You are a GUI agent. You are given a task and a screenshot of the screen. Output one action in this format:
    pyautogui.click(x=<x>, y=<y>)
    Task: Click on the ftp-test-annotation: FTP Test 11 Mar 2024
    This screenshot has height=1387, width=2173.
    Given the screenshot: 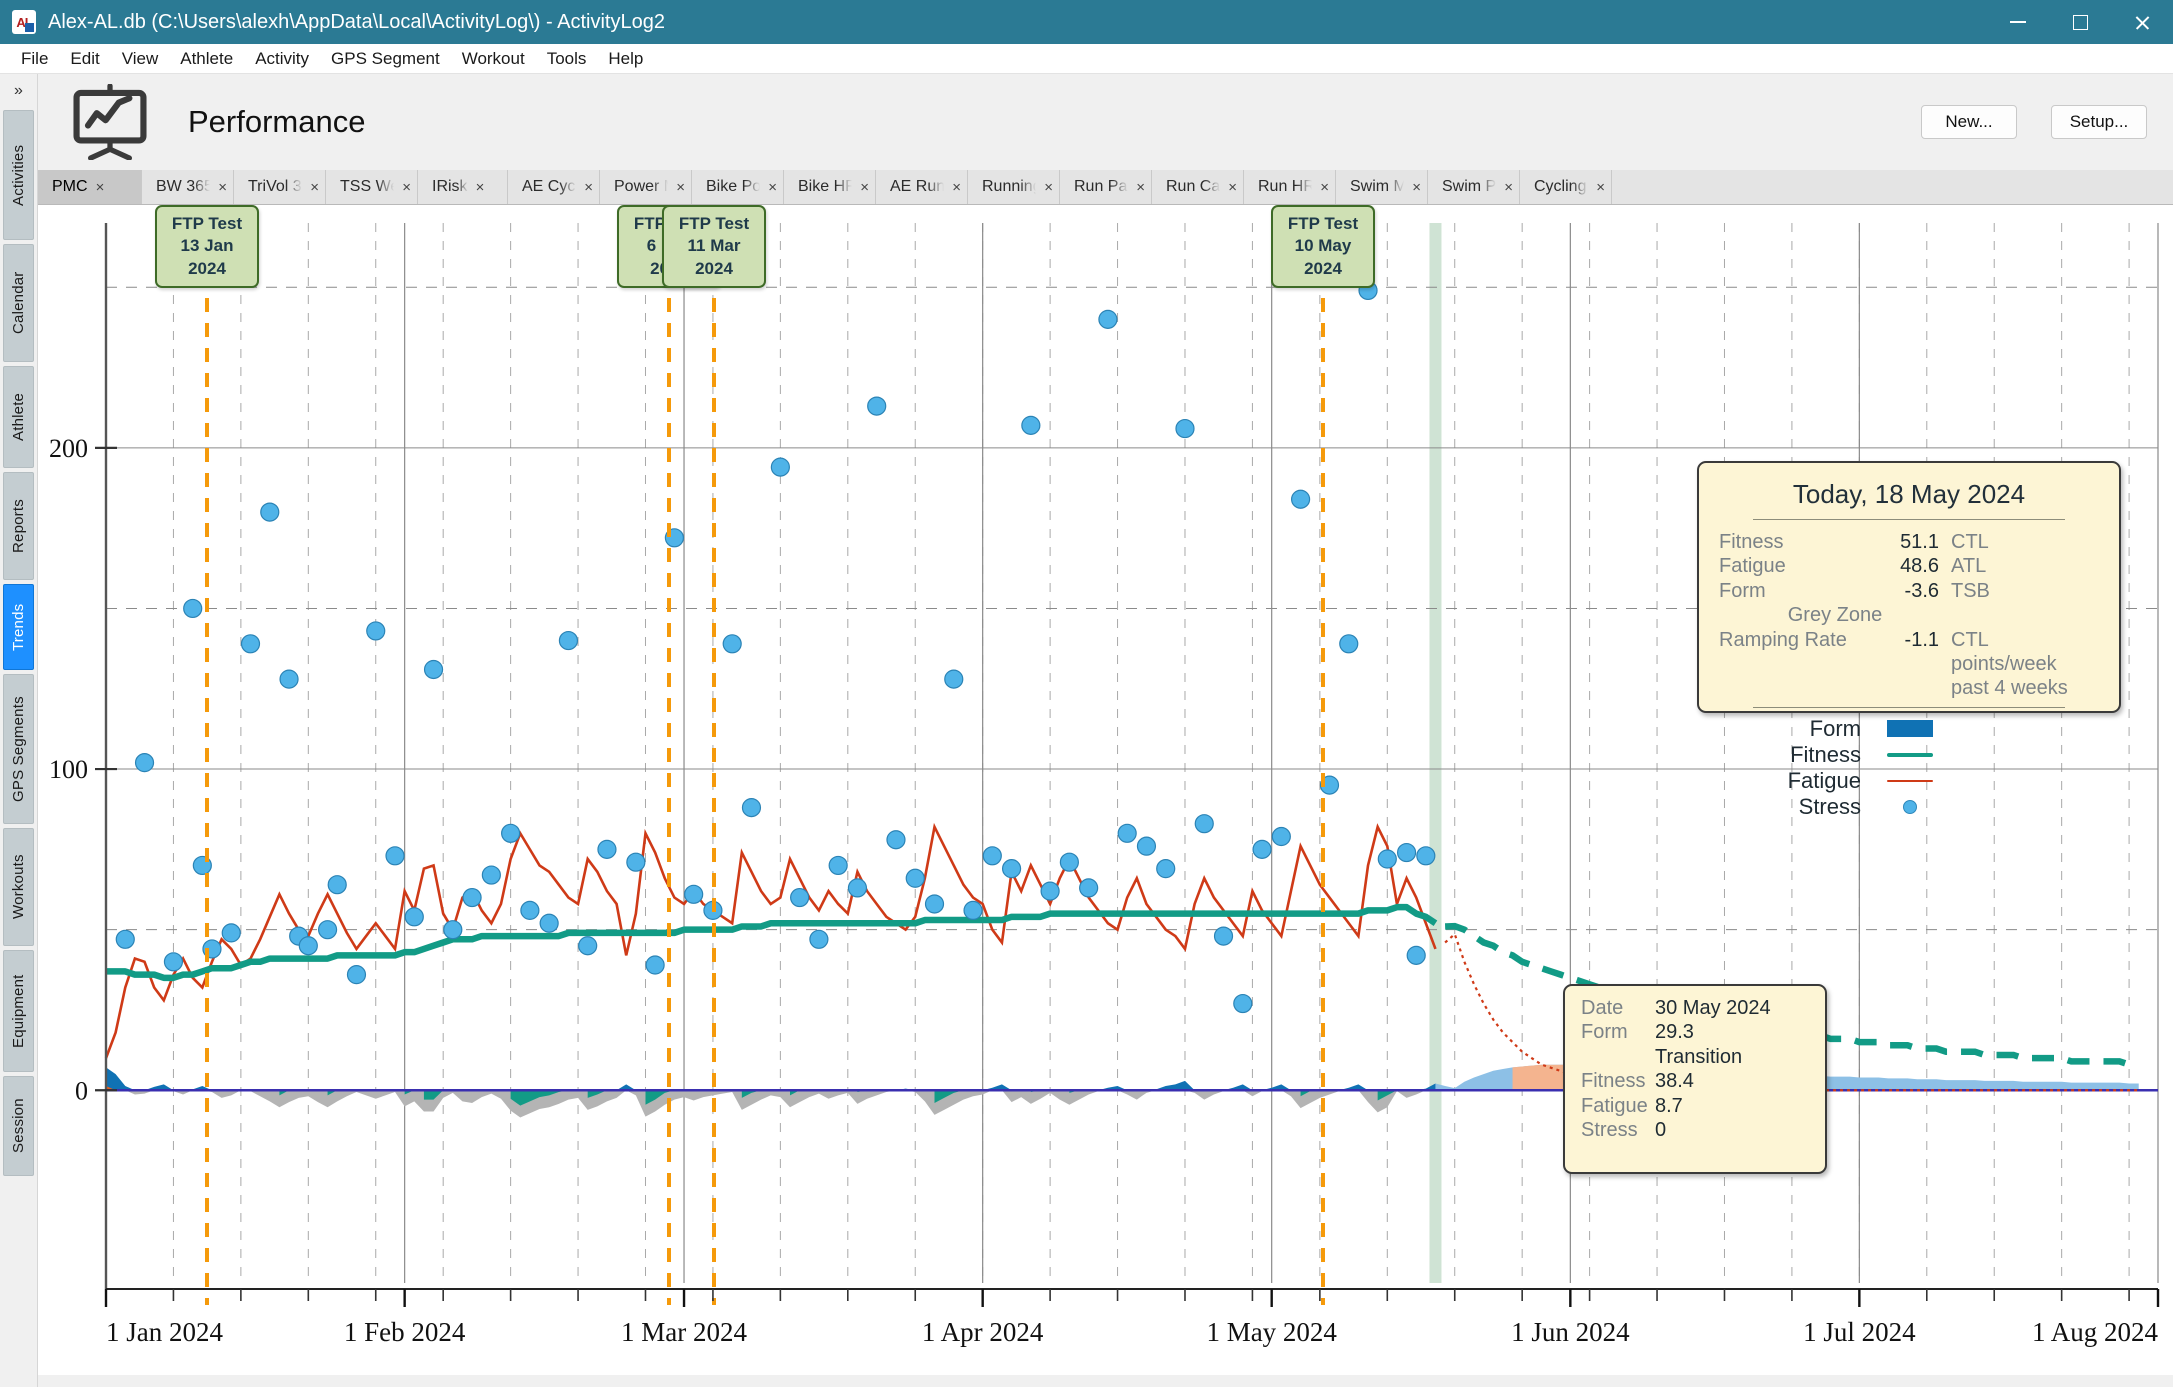 What is the action you would take?
    pyautogui.click(x=714, y=247)
    